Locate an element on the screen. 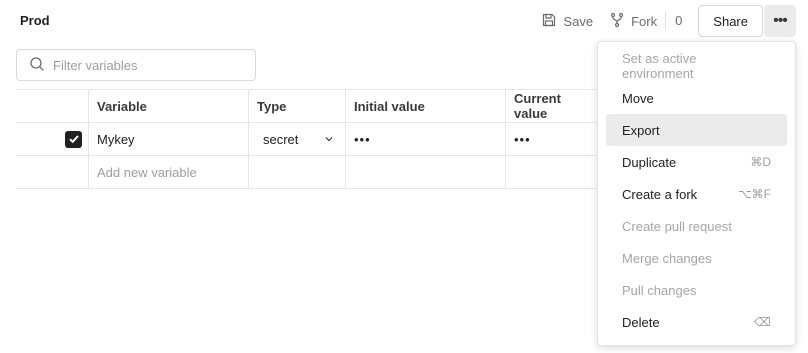  menu-item-create-fork: Create a fork ⌥⌘F is located at coordinates (696, 194).